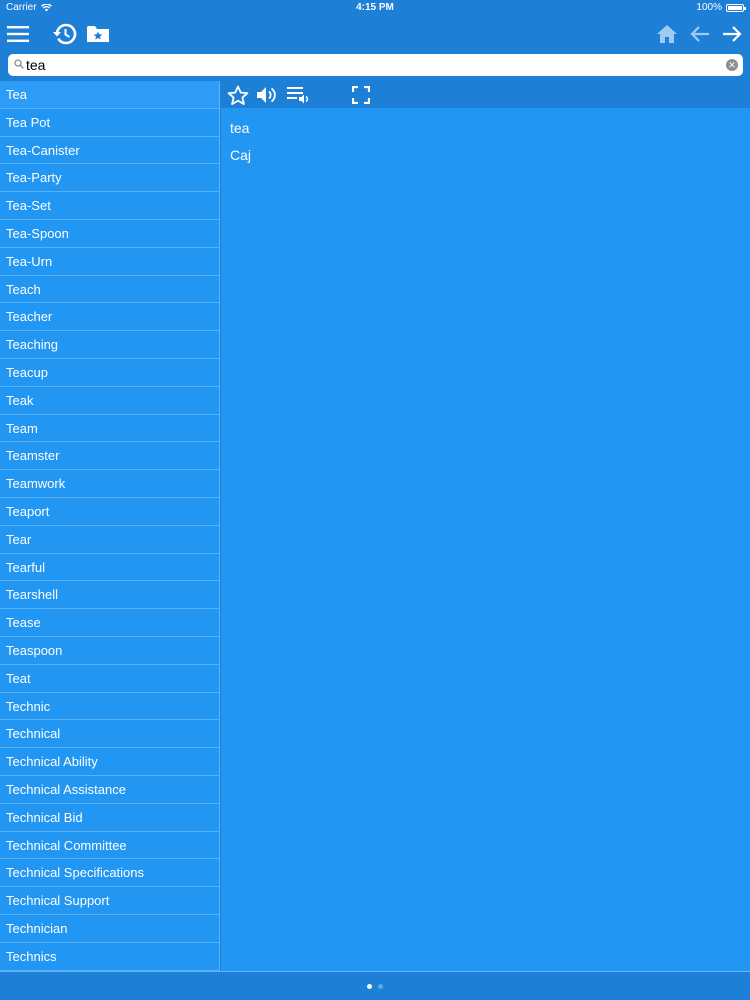  What do you see at coordinates (109, 957) in the screenshot?
I see `word-list-item: Technics` at bounding box center [109, 957].